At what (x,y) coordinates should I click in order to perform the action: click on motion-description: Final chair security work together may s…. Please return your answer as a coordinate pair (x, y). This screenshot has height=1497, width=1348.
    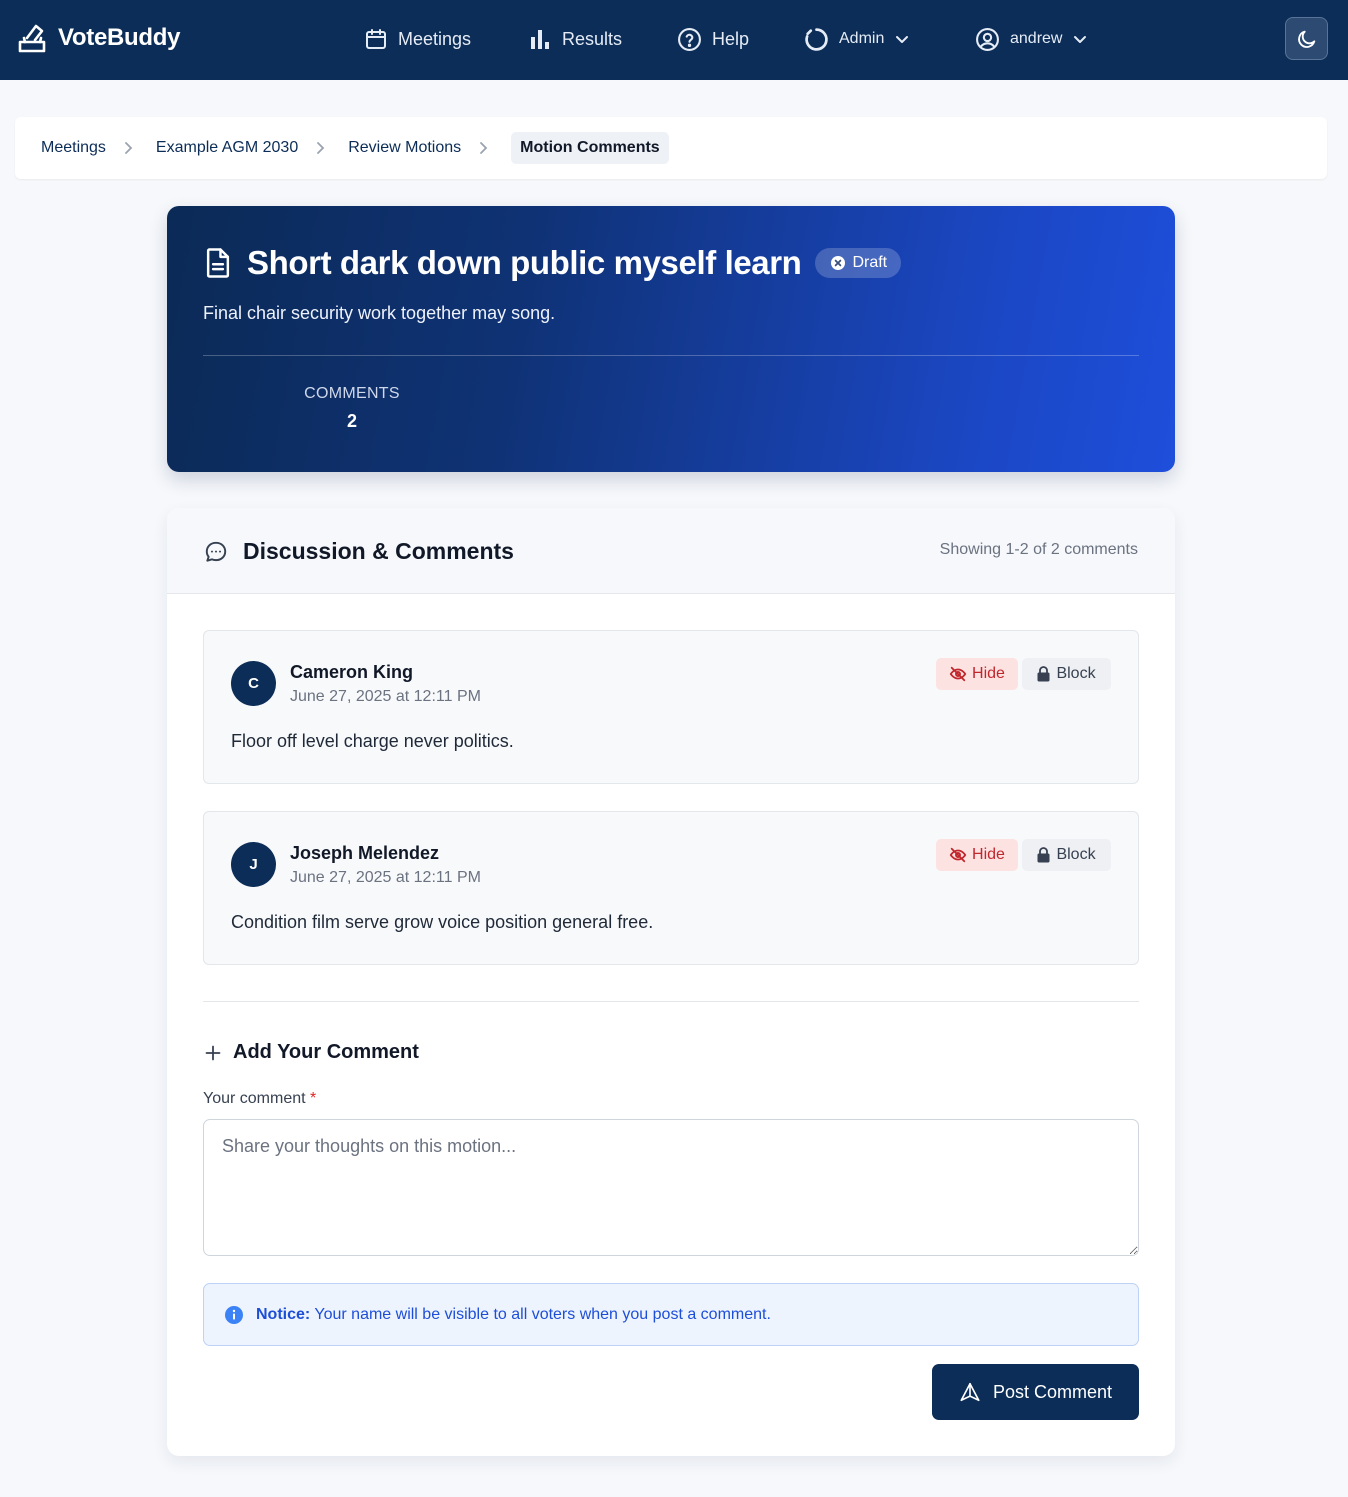
    Looking at the image, I should click on (379, 313).